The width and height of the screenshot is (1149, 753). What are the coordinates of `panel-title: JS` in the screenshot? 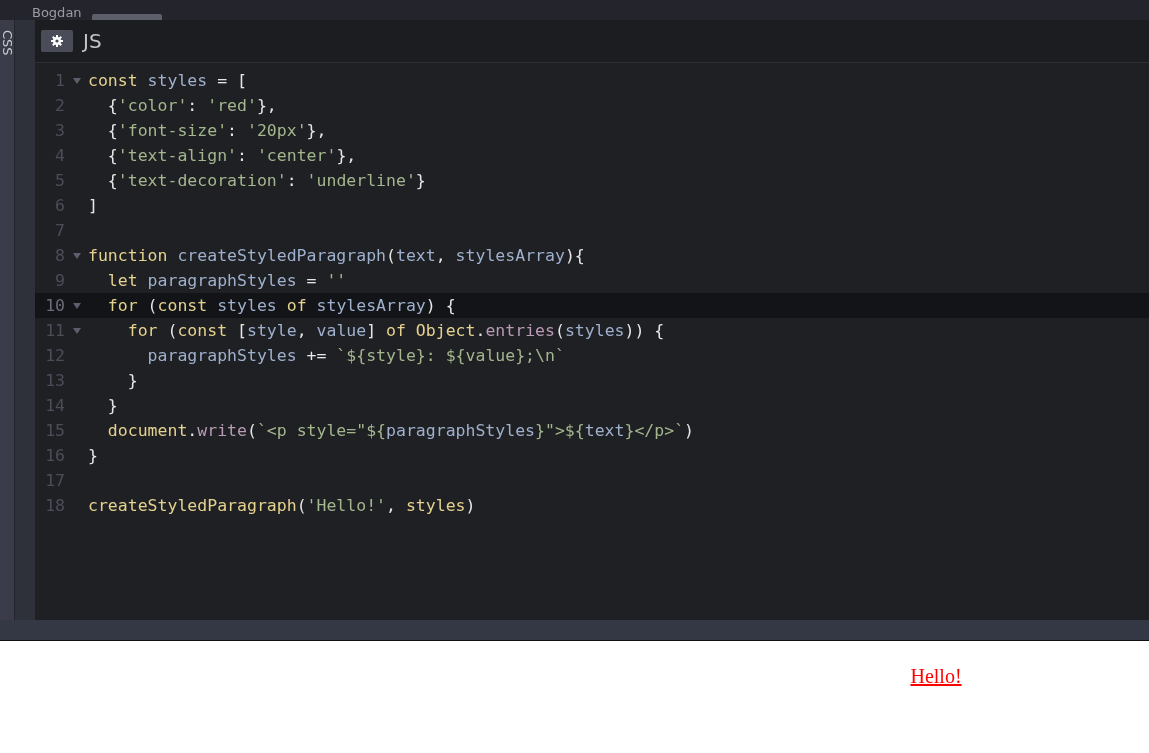 It's located at (92, 41).